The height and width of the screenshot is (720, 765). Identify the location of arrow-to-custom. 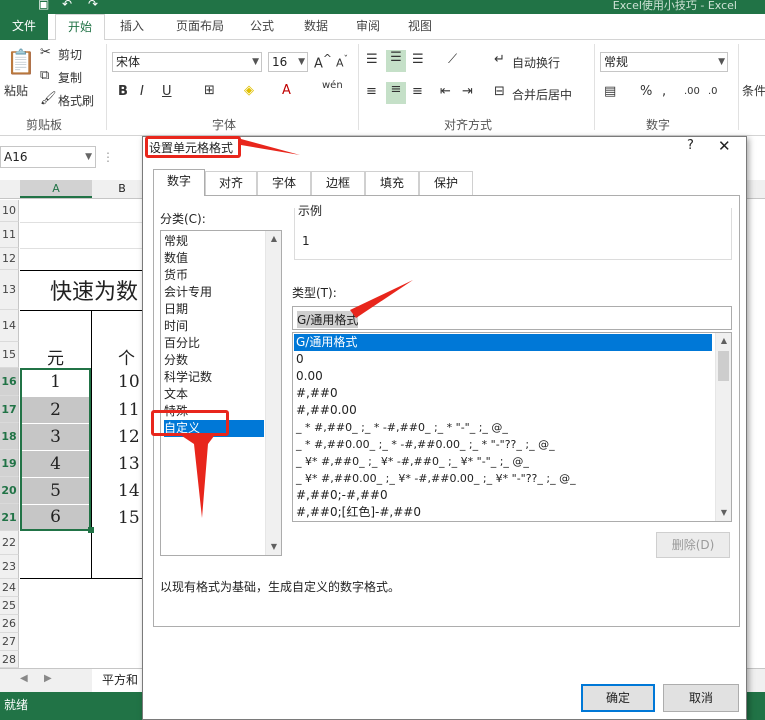
(198, 477).